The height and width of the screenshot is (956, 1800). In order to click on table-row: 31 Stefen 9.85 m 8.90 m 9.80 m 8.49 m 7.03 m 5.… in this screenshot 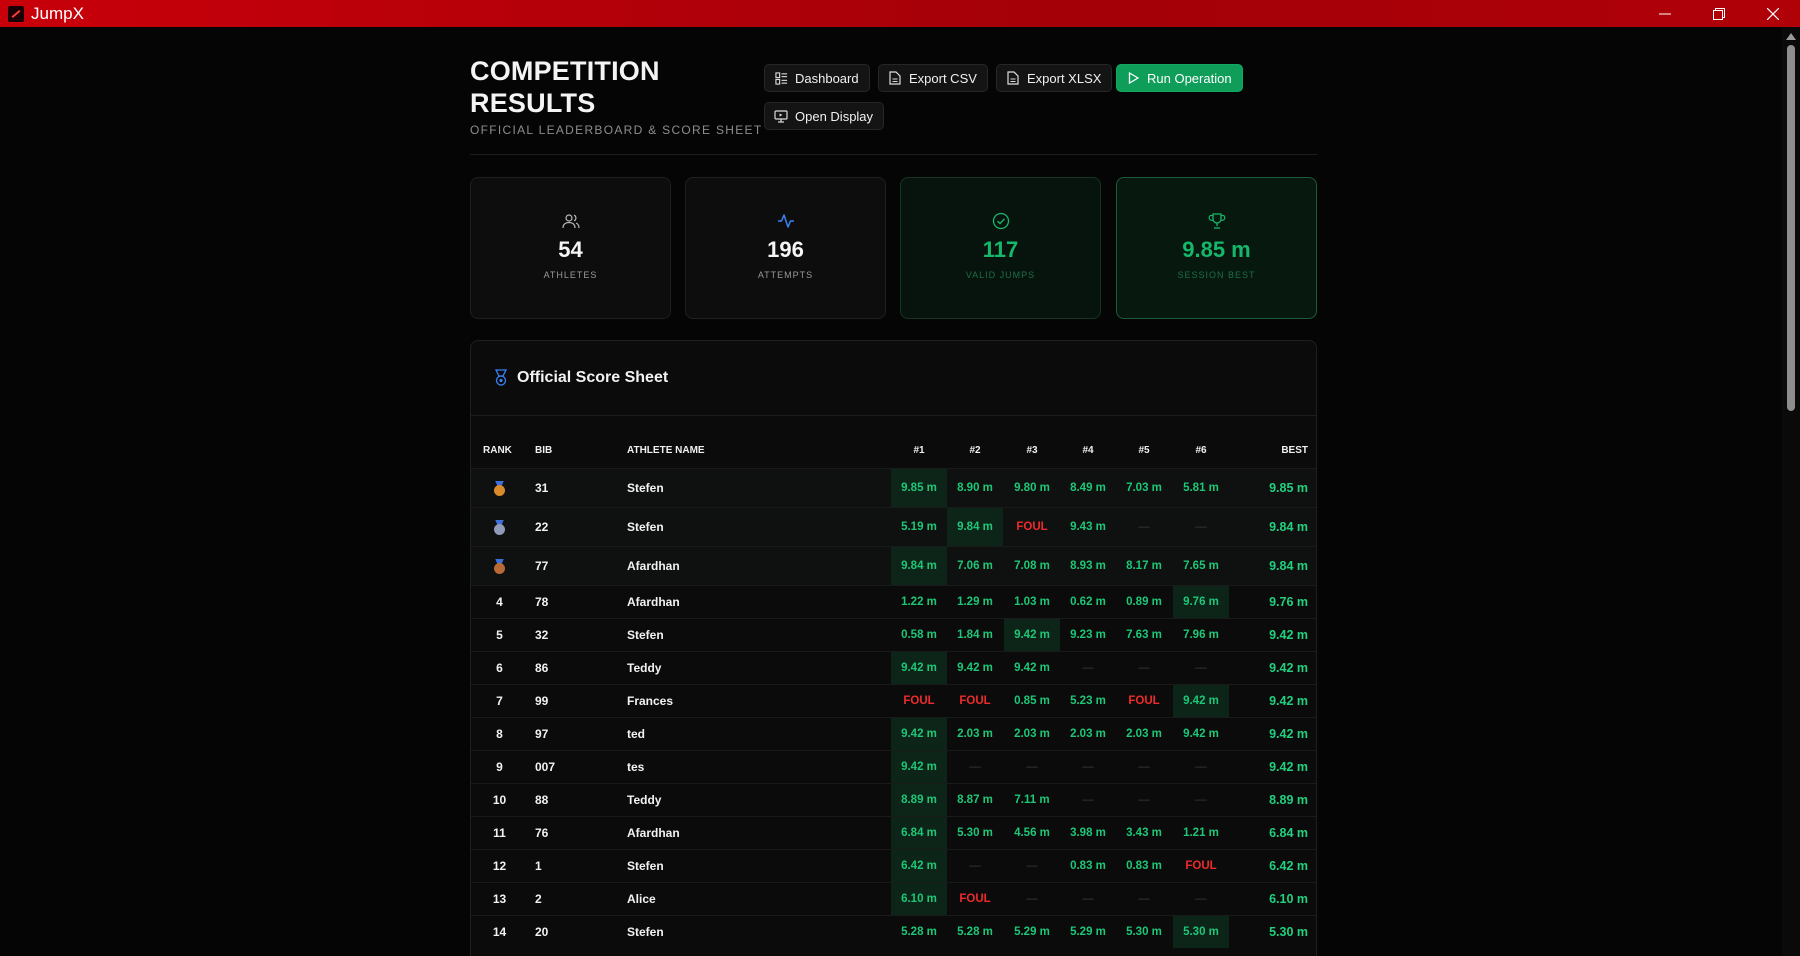, I will do `click(893, 487)`.